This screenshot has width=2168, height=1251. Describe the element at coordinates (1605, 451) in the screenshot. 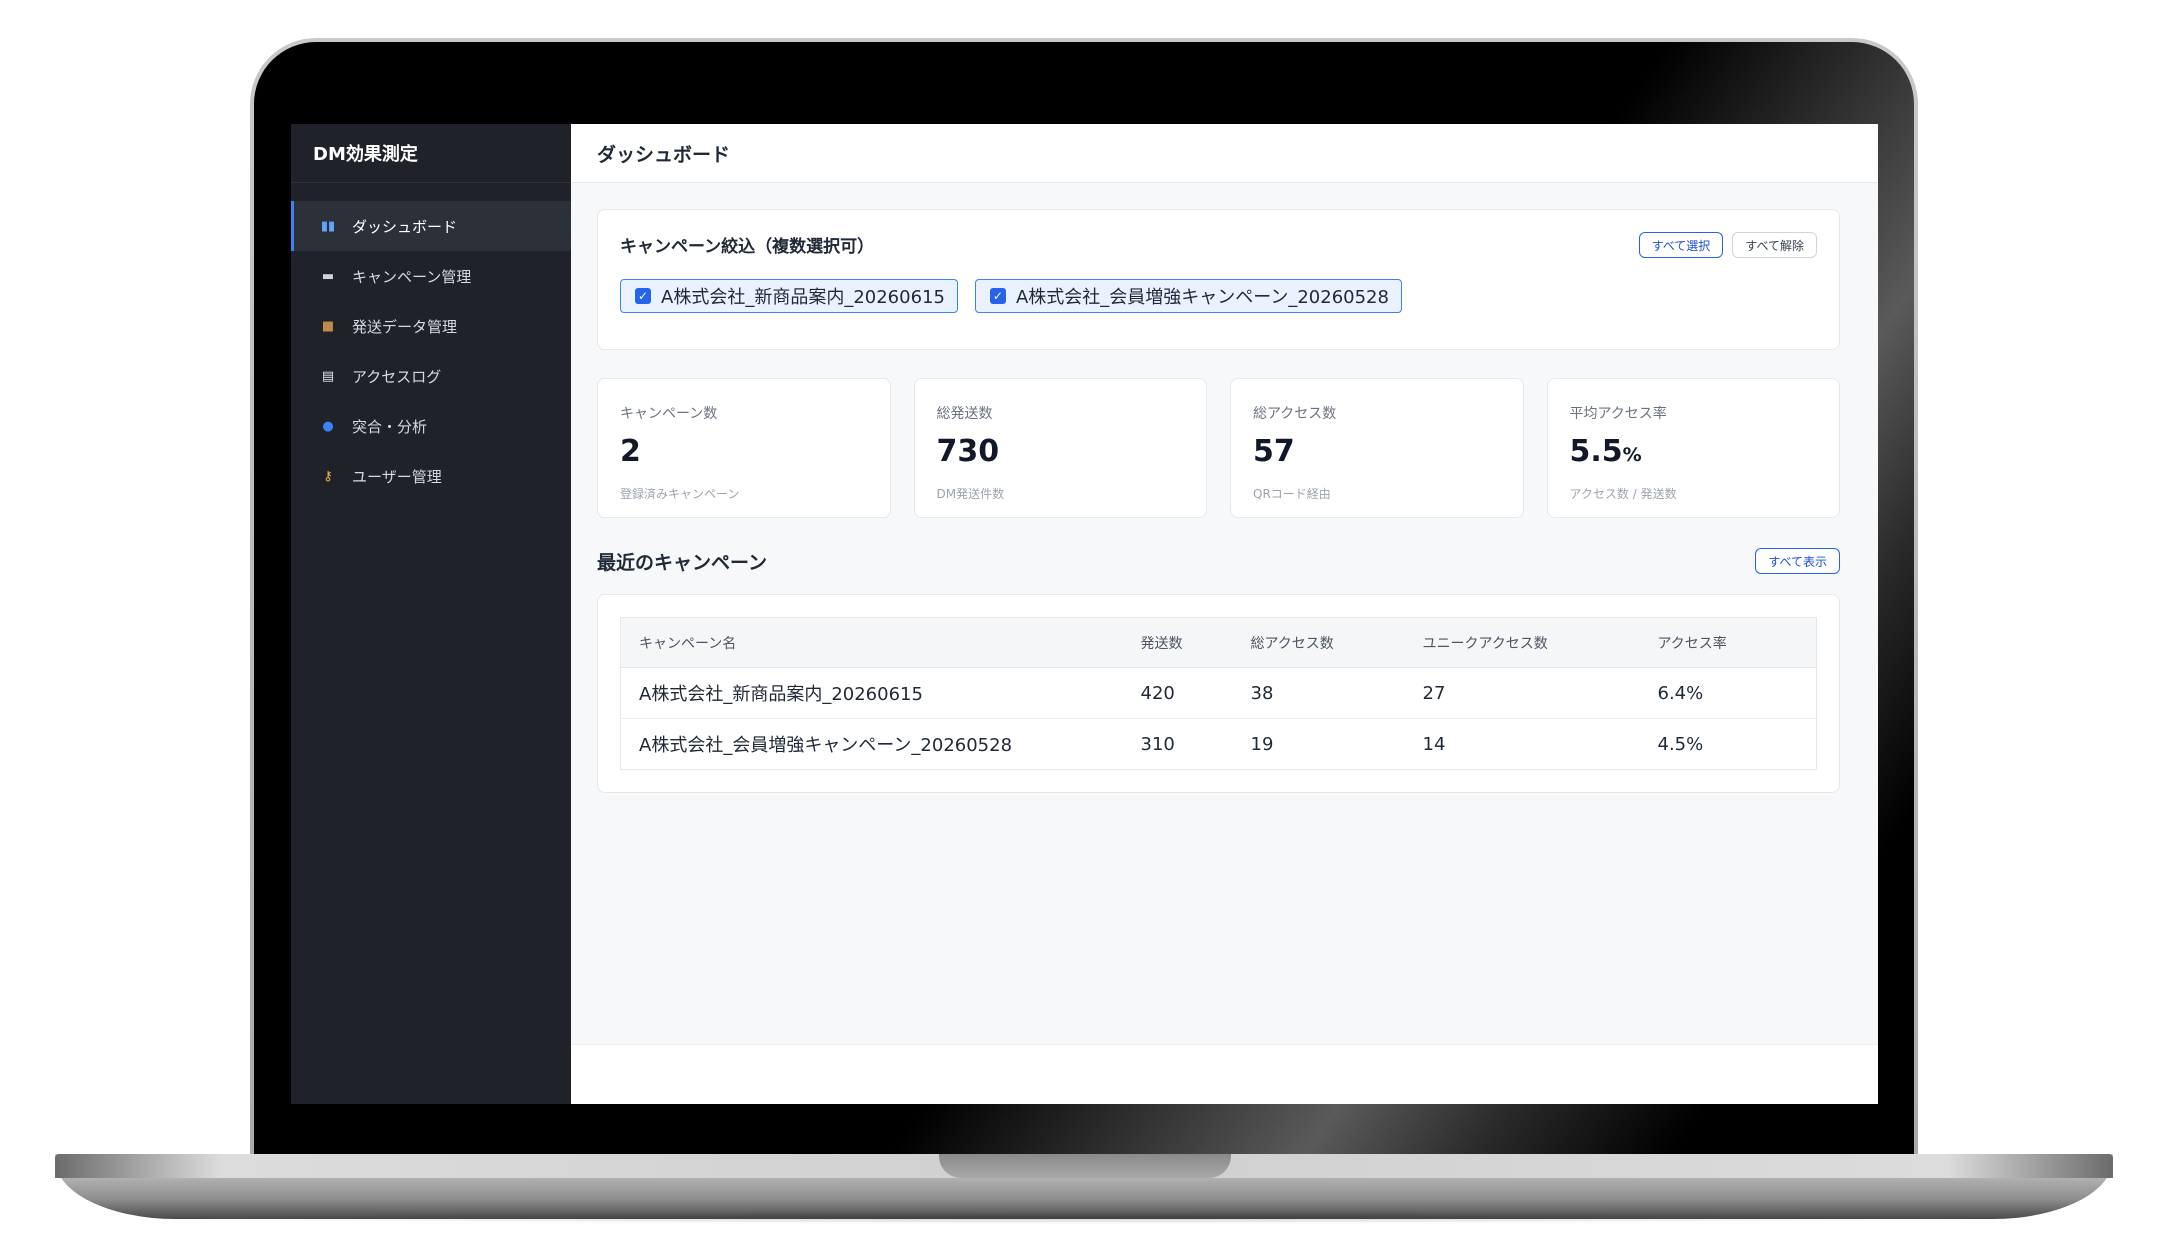

I see `stat-value: 5.5%` at that location.